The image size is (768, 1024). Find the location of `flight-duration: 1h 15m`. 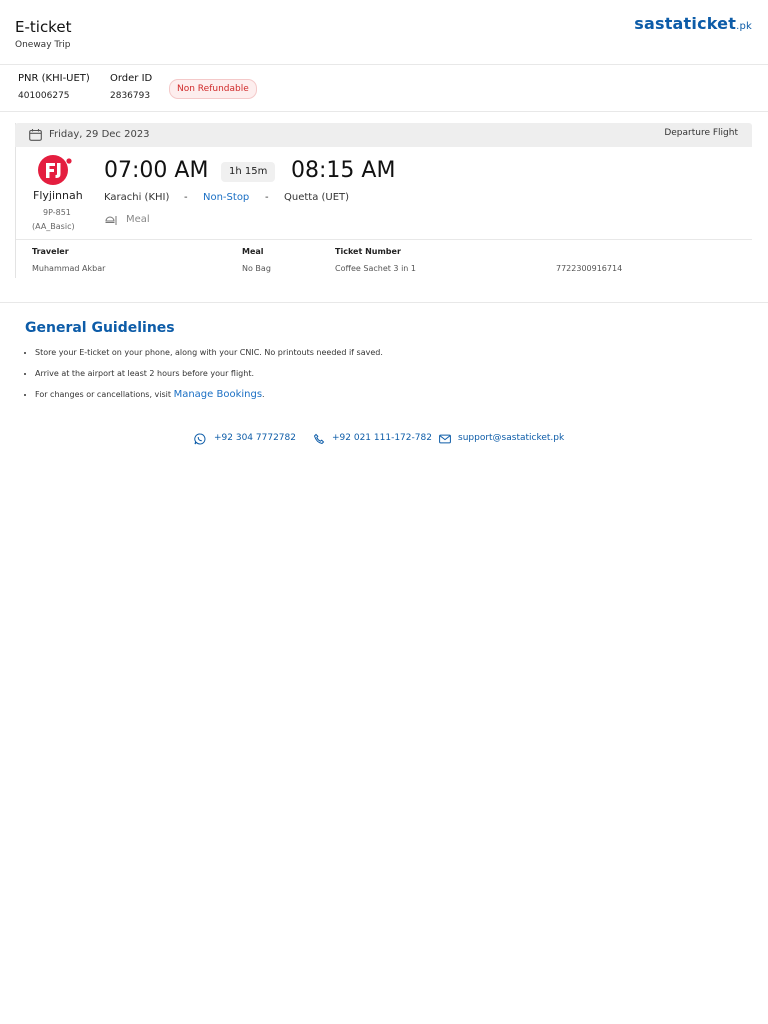

flight-duration: 1h 15m is located at coordinates (248, 172).